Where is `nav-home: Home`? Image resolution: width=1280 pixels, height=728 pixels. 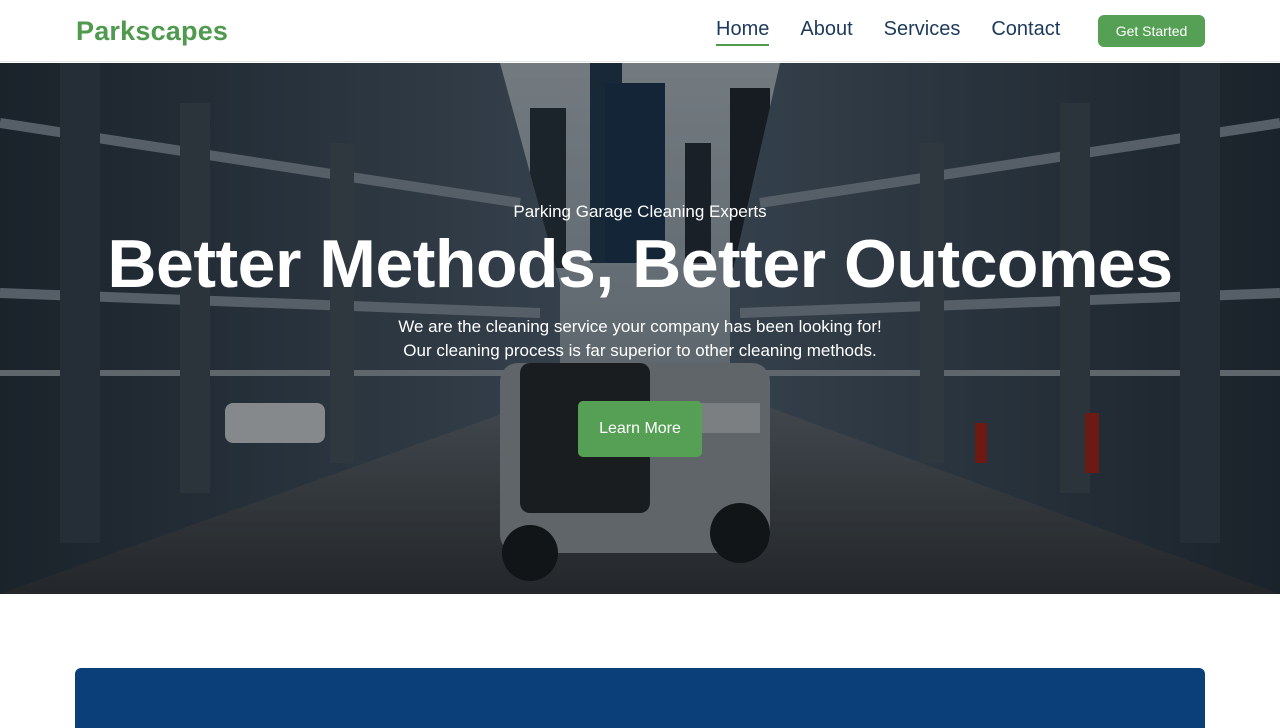 nav-home: Home is located at coordinates (743, 32).